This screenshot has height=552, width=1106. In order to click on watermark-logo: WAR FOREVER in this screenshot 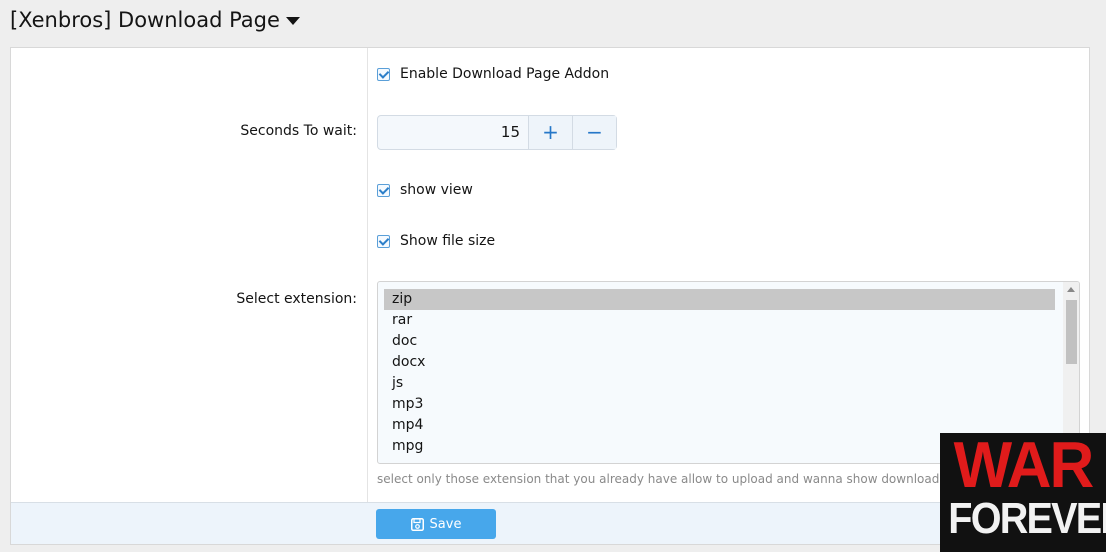, I will do `click(1023, 492)`.